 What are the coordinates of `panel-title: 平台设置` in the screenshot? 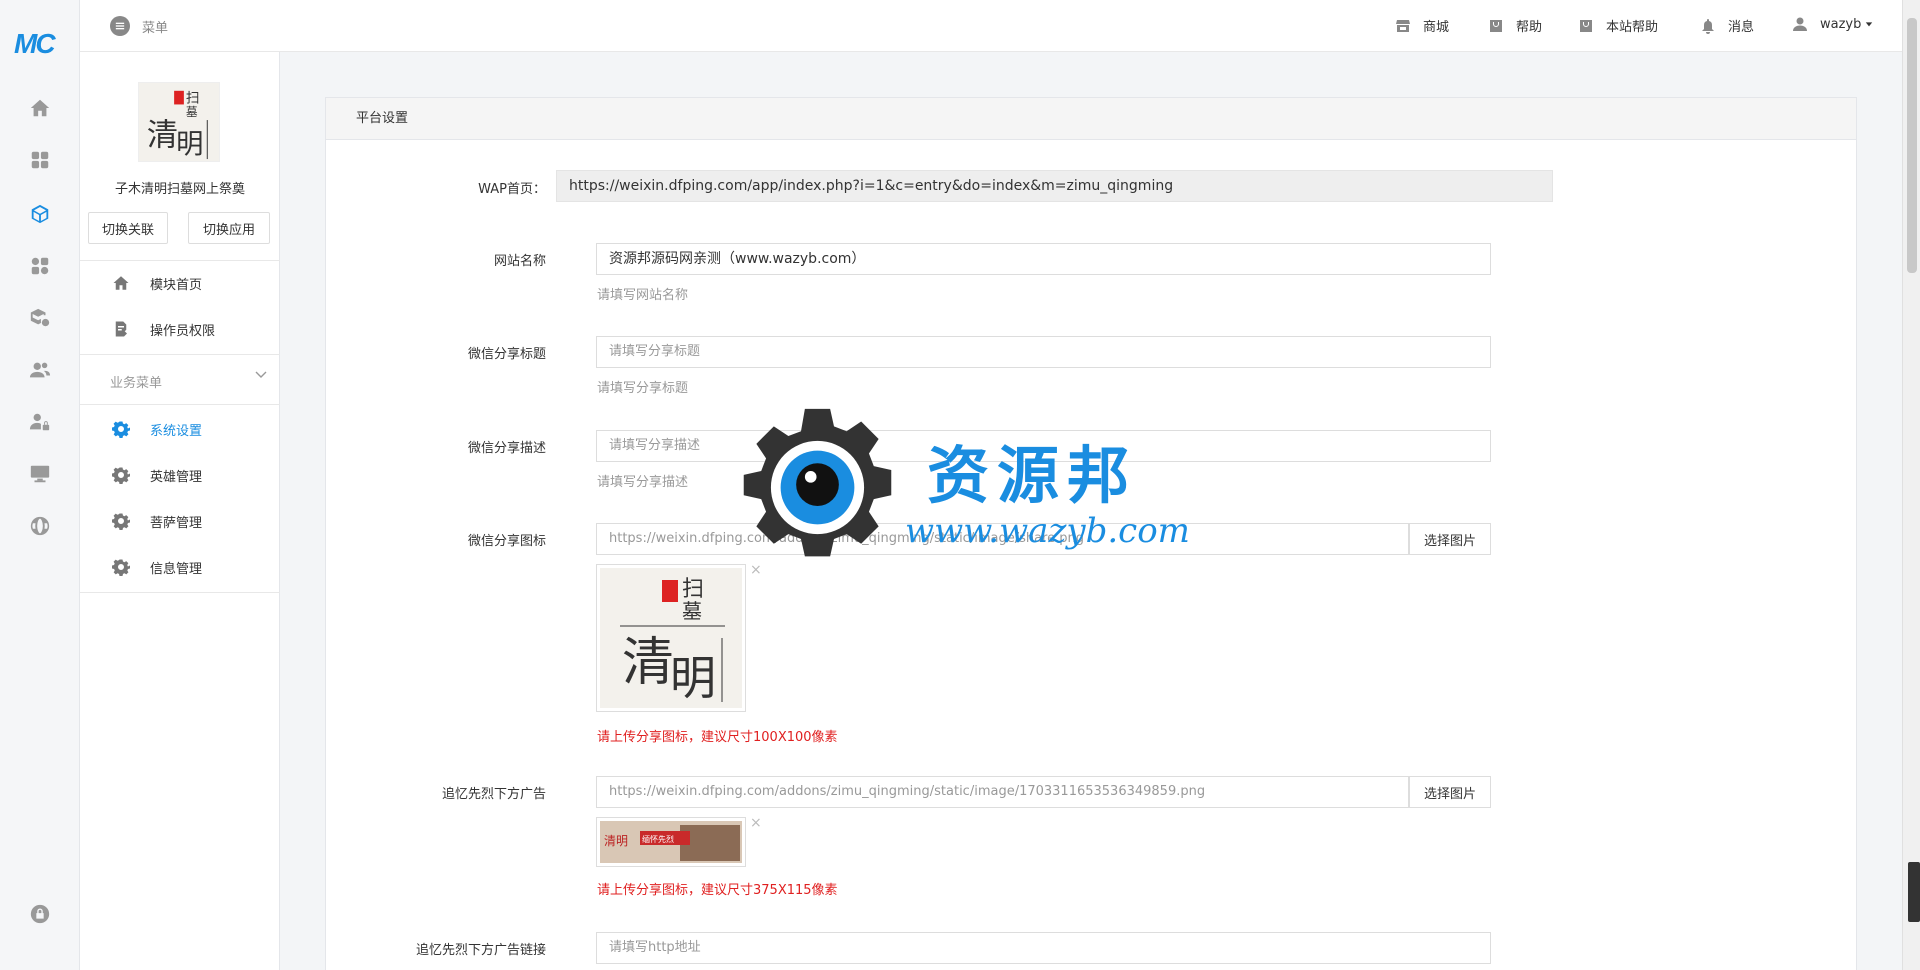 It's located at (1091, 119).